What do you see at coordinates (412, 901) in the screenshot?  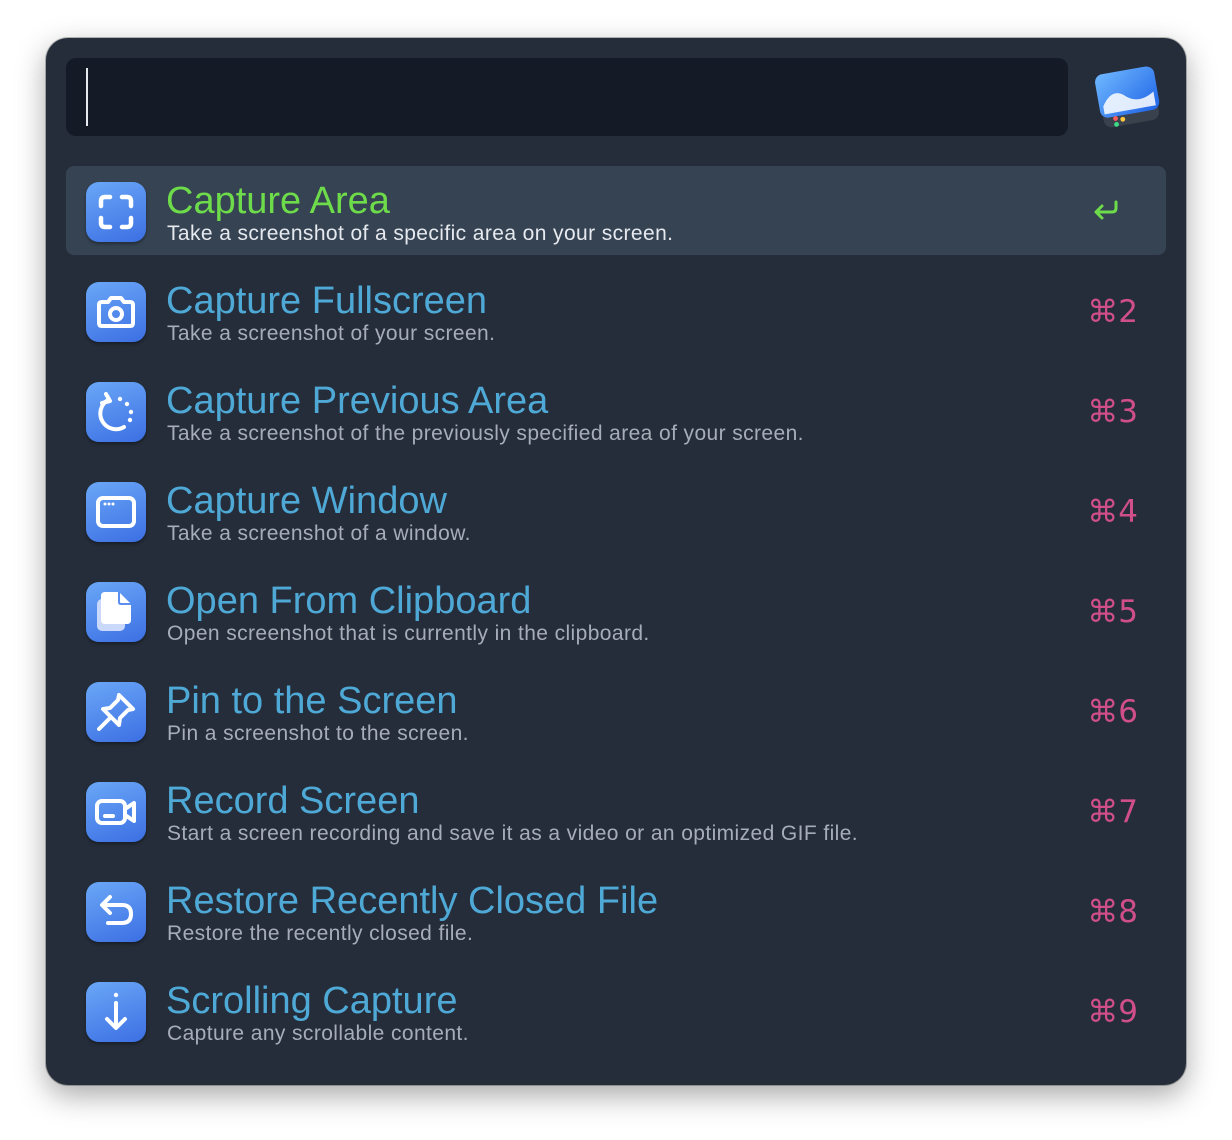 I see `item-title: Restore Recently Closed File` at bounding box center [412, 901].